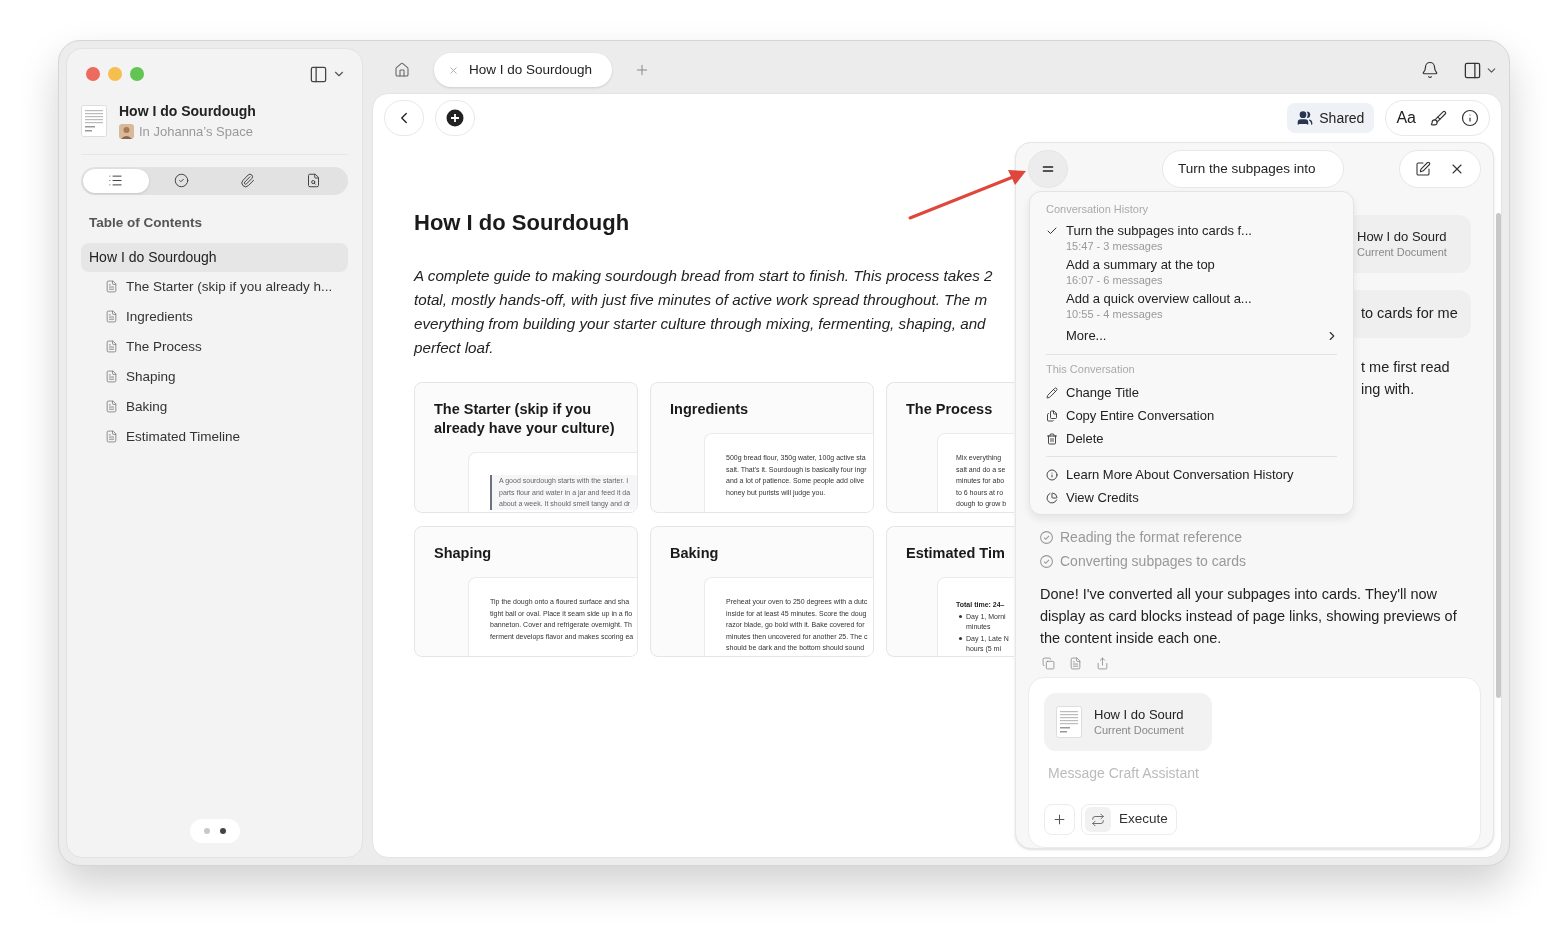 The height and width of the screenshot is (943, 1568). What do you see at coordinates (1052, 438) in the screenshot?
I see `trash-icon` at bounding box center [1052, 438].